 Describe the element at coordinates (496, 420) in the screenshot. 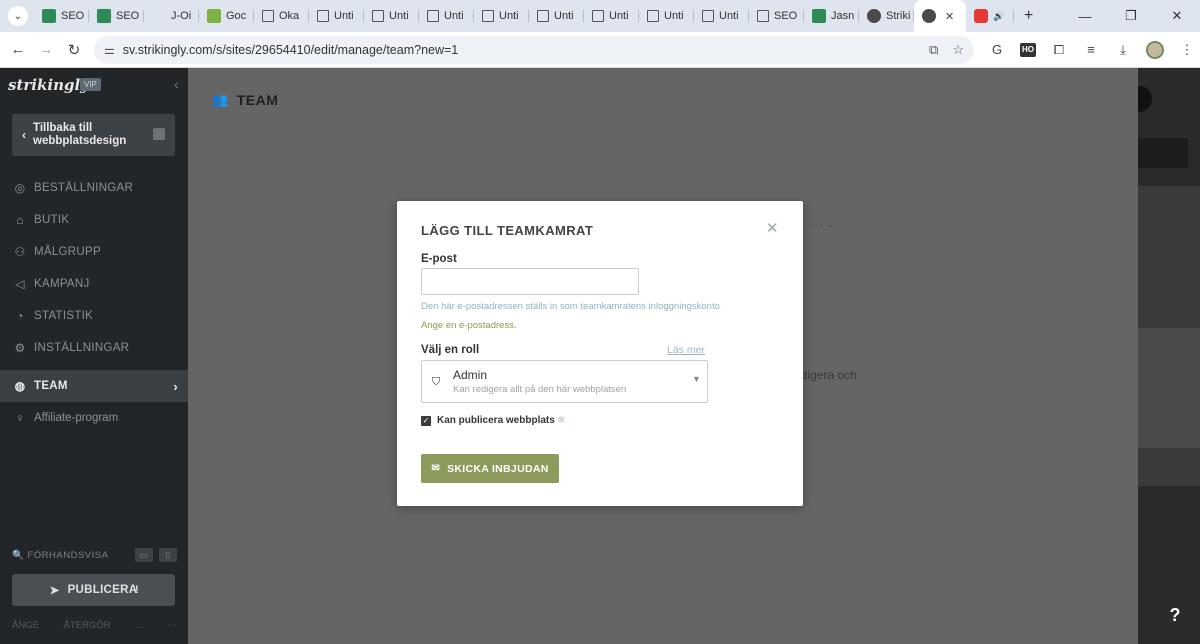

I see `can-publish-label: Kan publicera webbplats` at that location.